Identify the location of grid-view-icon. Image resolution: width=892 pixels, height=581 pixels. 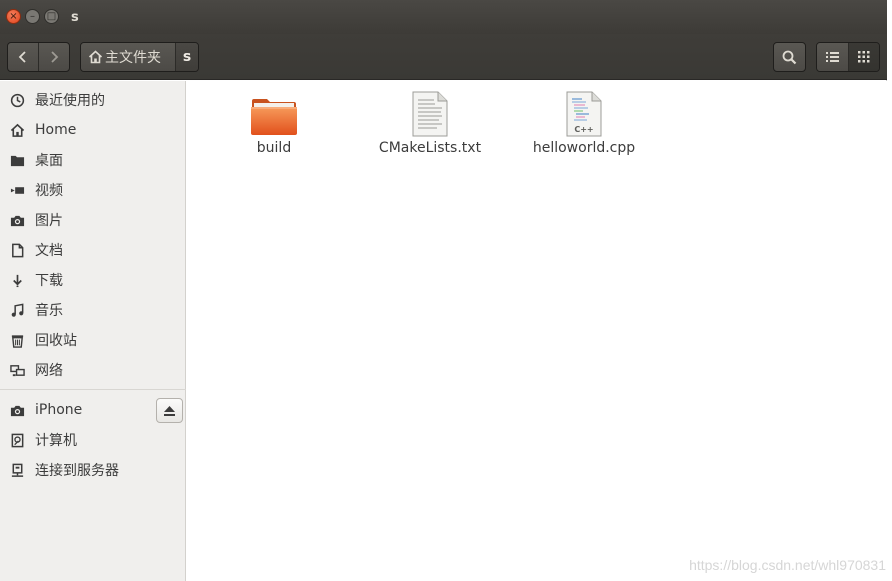
(863, 57).